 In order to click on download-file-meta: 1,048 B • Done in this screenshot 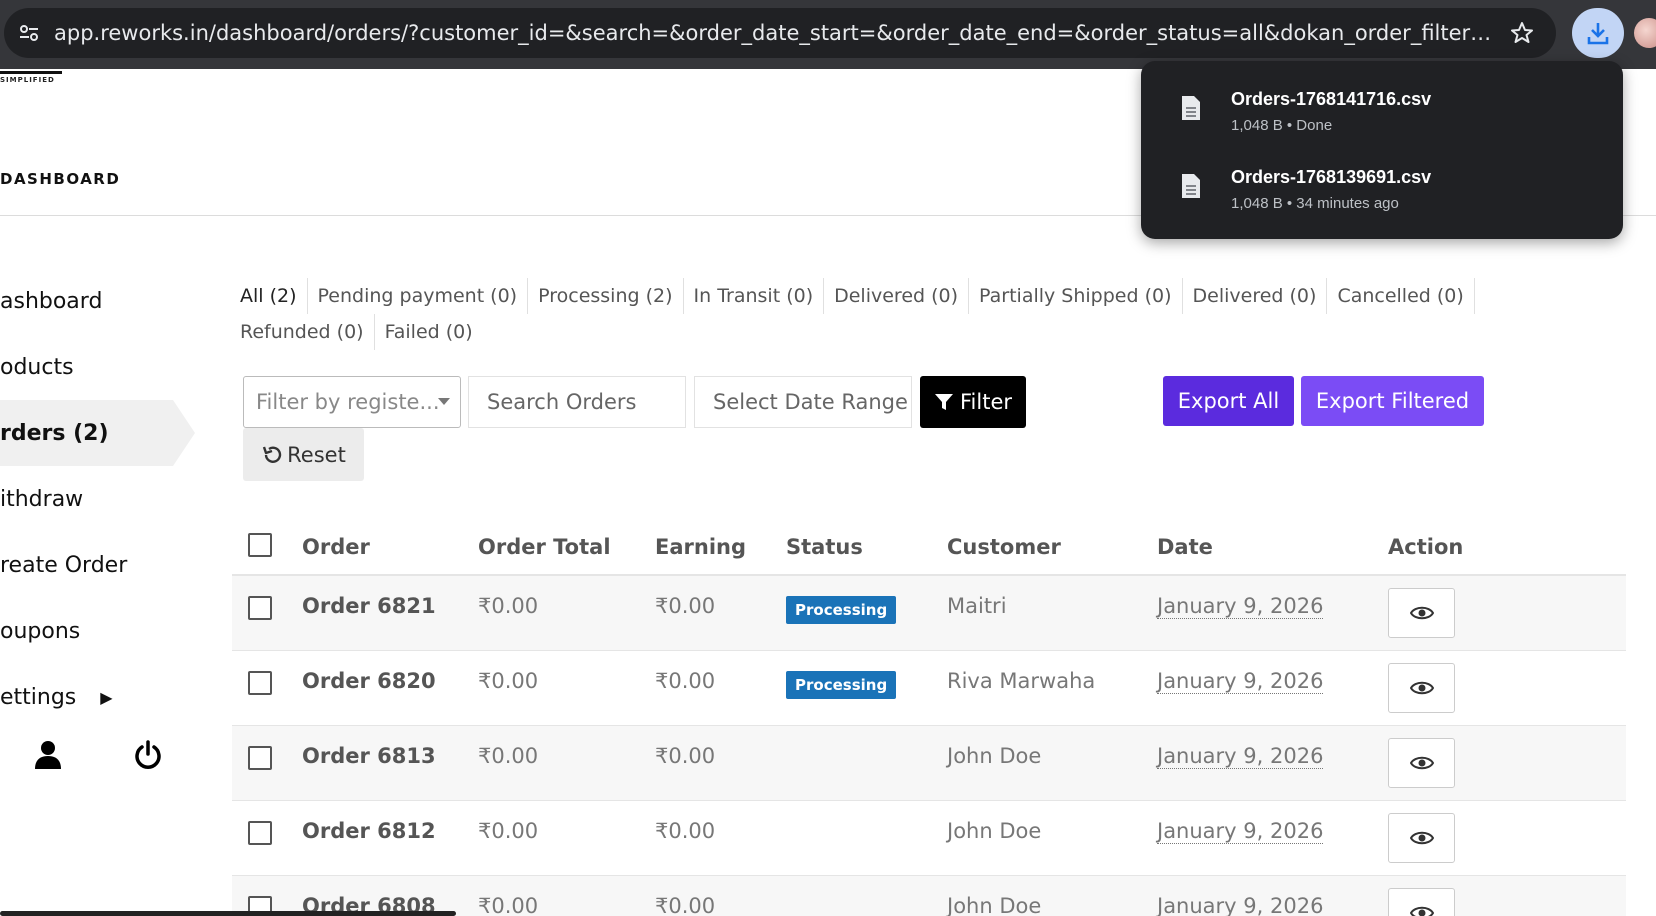, I will do `click(1282, 125)`.